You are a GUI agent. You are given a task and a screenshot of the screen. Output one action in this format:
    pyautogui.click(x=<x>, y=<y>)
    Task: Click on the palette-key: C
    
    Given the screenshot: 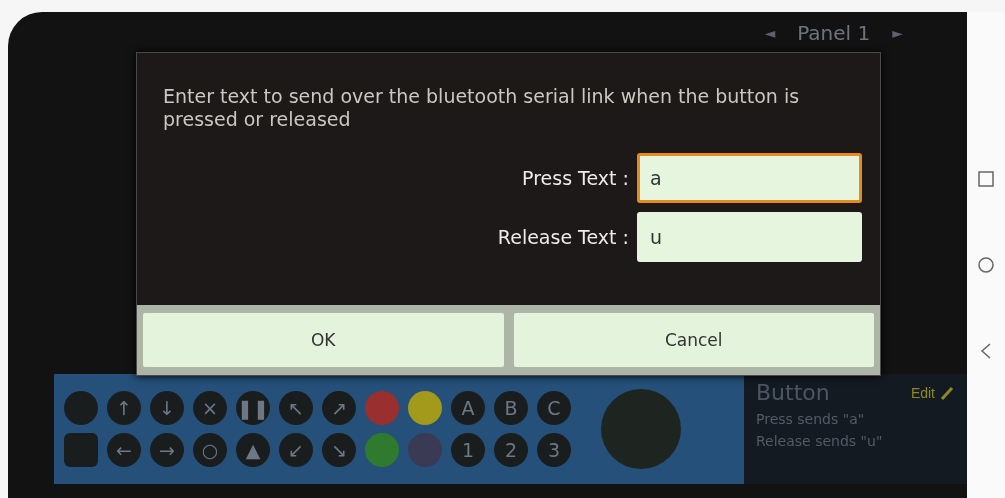 What is the action you would take?
    pyautogui.click(x=554, y=408)
    